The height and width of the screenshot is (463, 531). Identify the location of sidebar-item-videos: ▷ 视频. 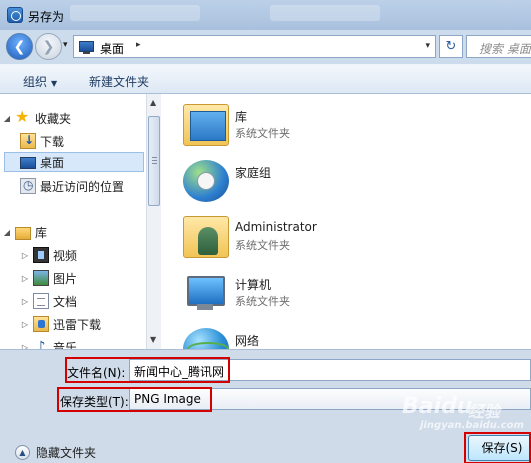
(48, 255).